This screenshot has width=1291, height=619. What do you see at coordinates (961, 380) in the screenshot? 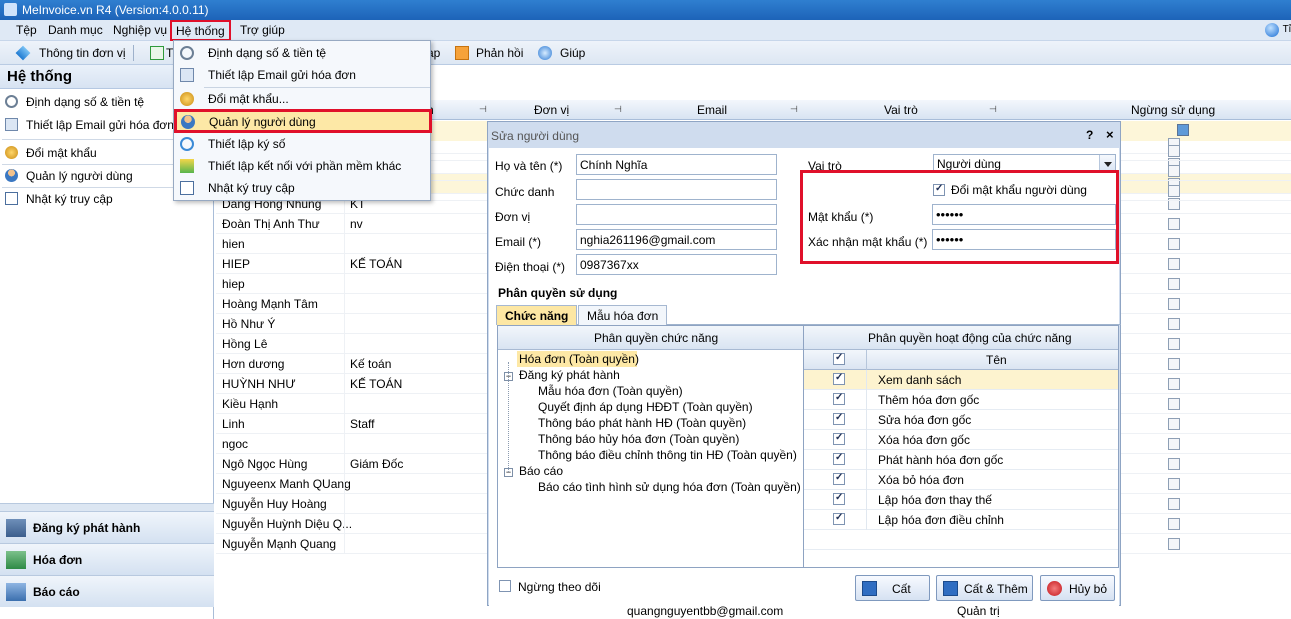
I see `action-row: Xem danh sách` at bounding box center [961, 380].